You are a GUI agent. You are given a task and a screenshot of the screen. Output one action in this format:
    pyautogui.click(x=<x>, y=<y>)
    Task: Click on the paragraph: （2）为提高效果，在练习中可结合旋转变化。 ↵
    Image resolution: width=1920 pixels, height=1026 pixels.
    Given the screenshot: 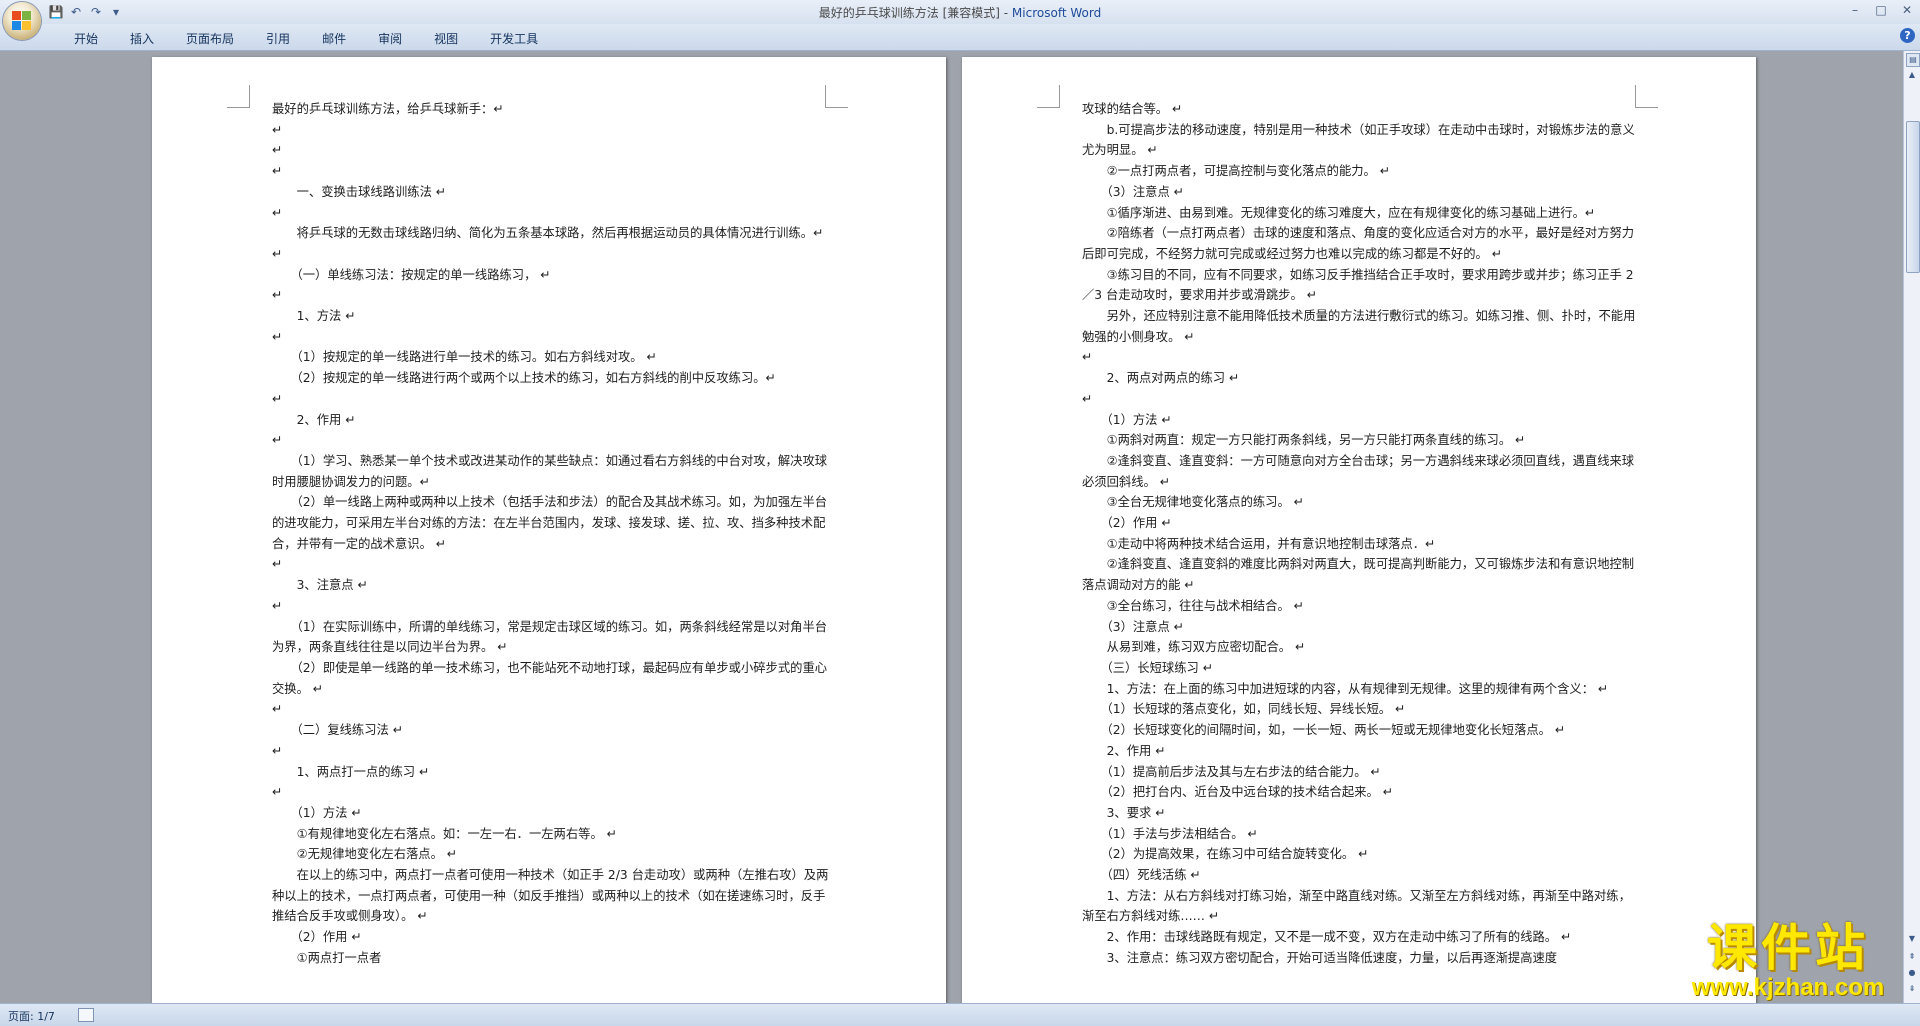 What is the action you would take?
    pyautogui.click(x=1225, y=854)
    